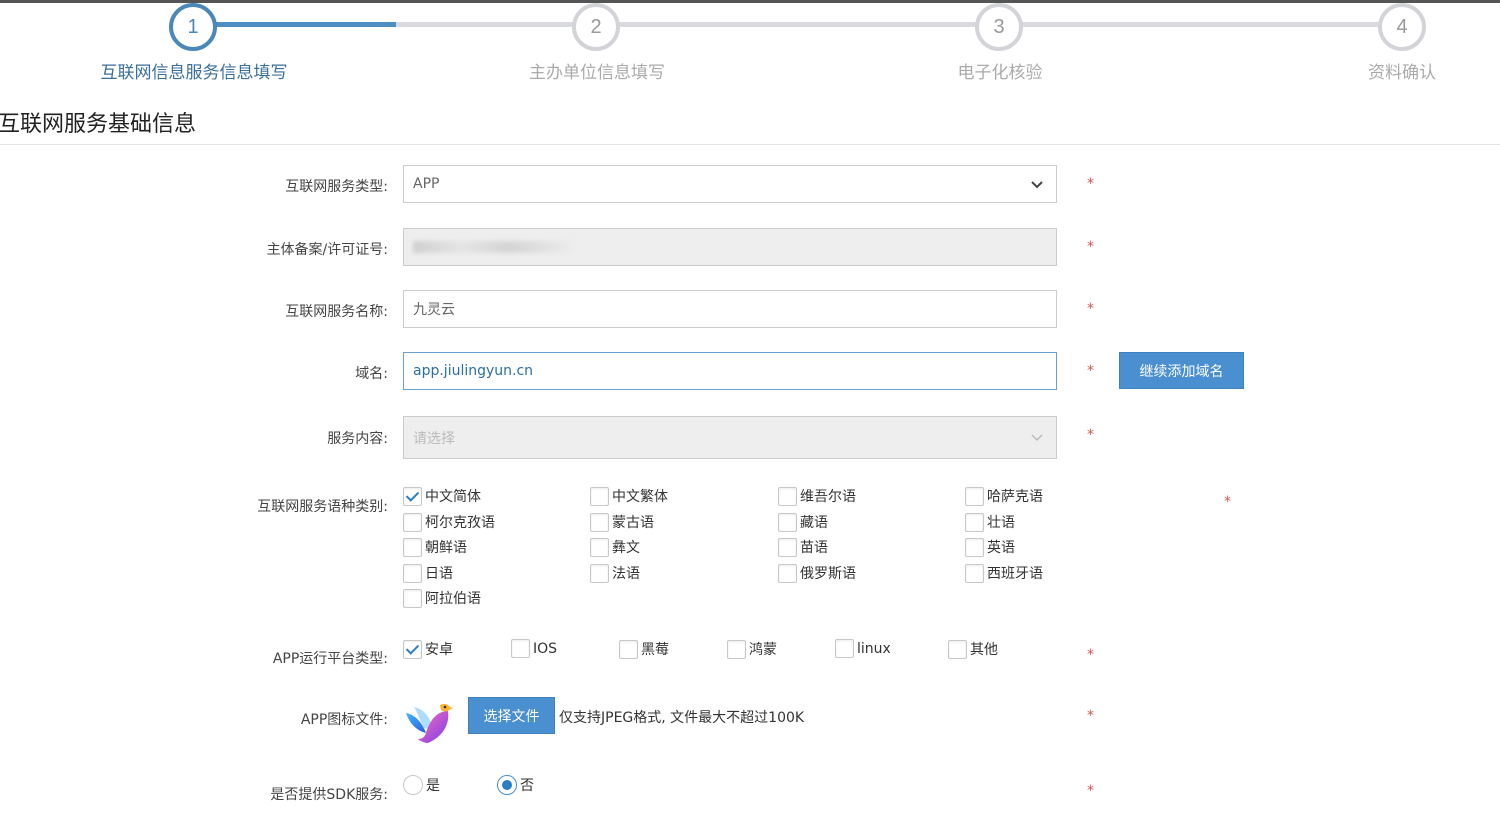 The width and height of the screenshot is (1500, 824). Describe the element at coordinates (730, 184) in the screenshot. I see `service-type-select: APP` at that location.